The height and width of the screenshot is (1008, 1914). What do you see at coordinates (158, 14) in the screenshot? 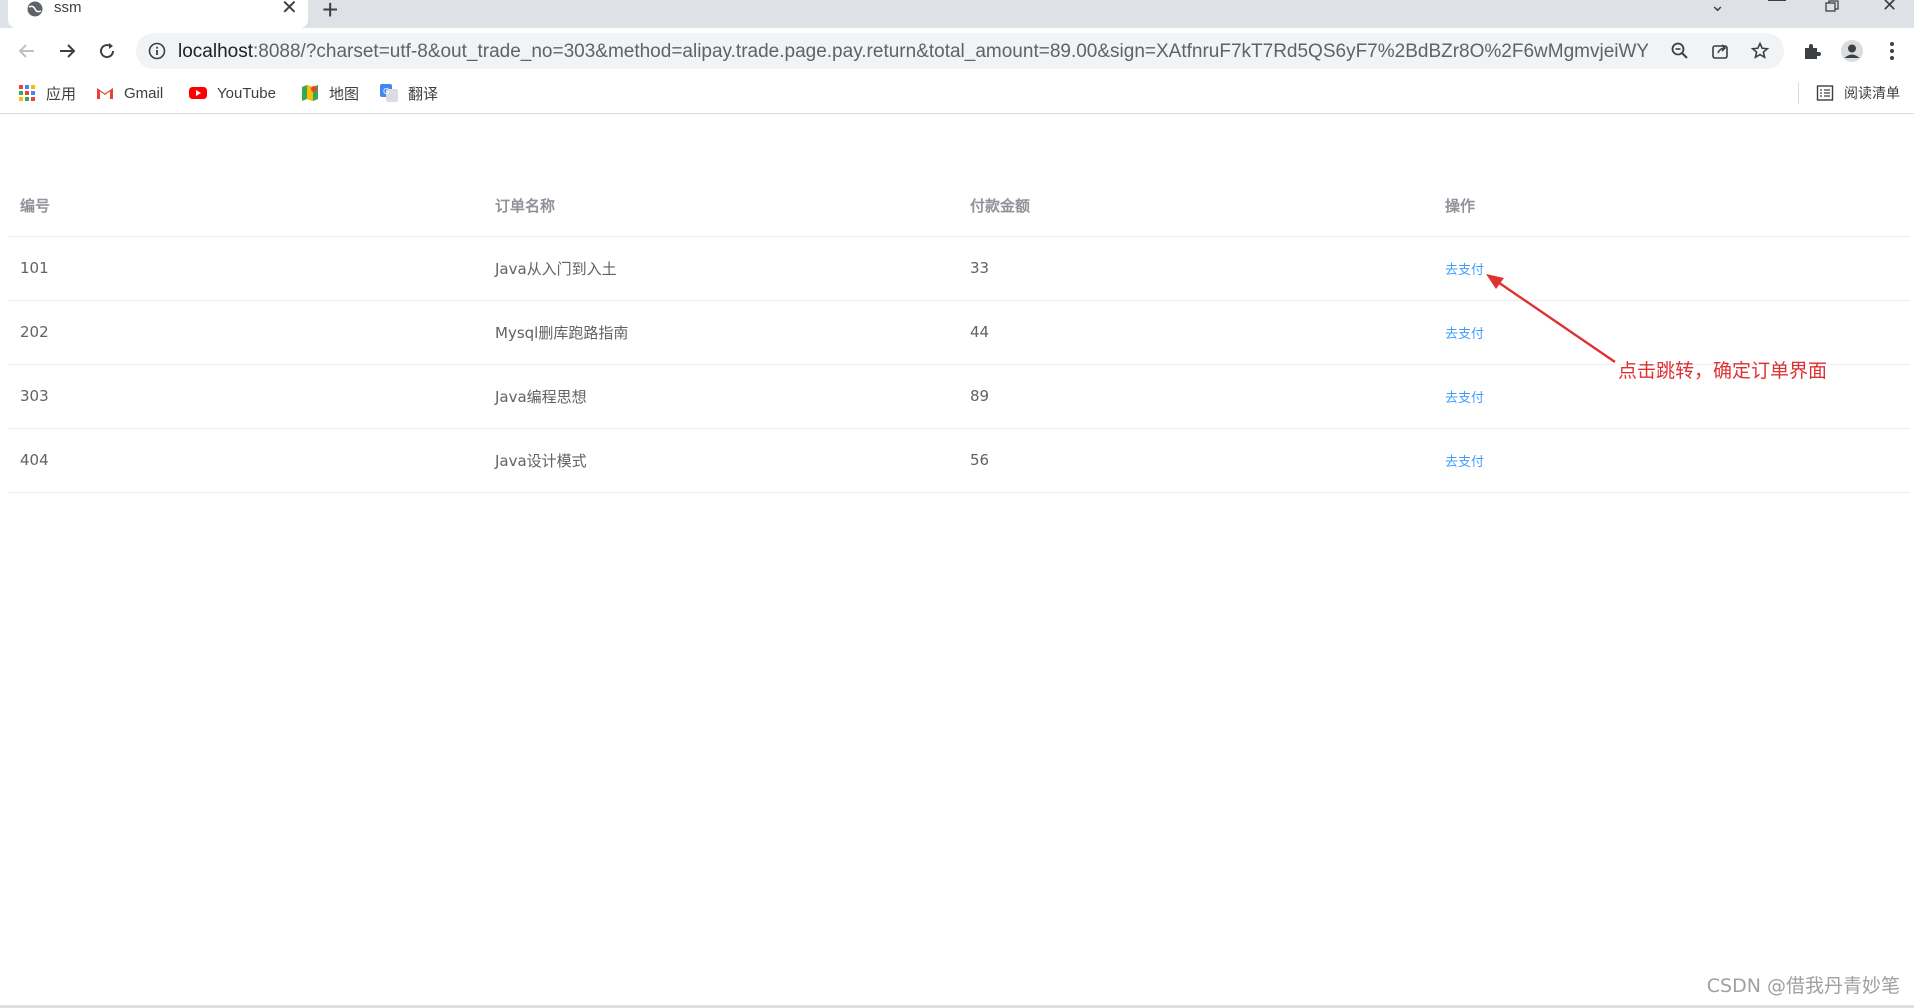
I see `browser-tab: ssm ✕` at bounding box center [158, 14].